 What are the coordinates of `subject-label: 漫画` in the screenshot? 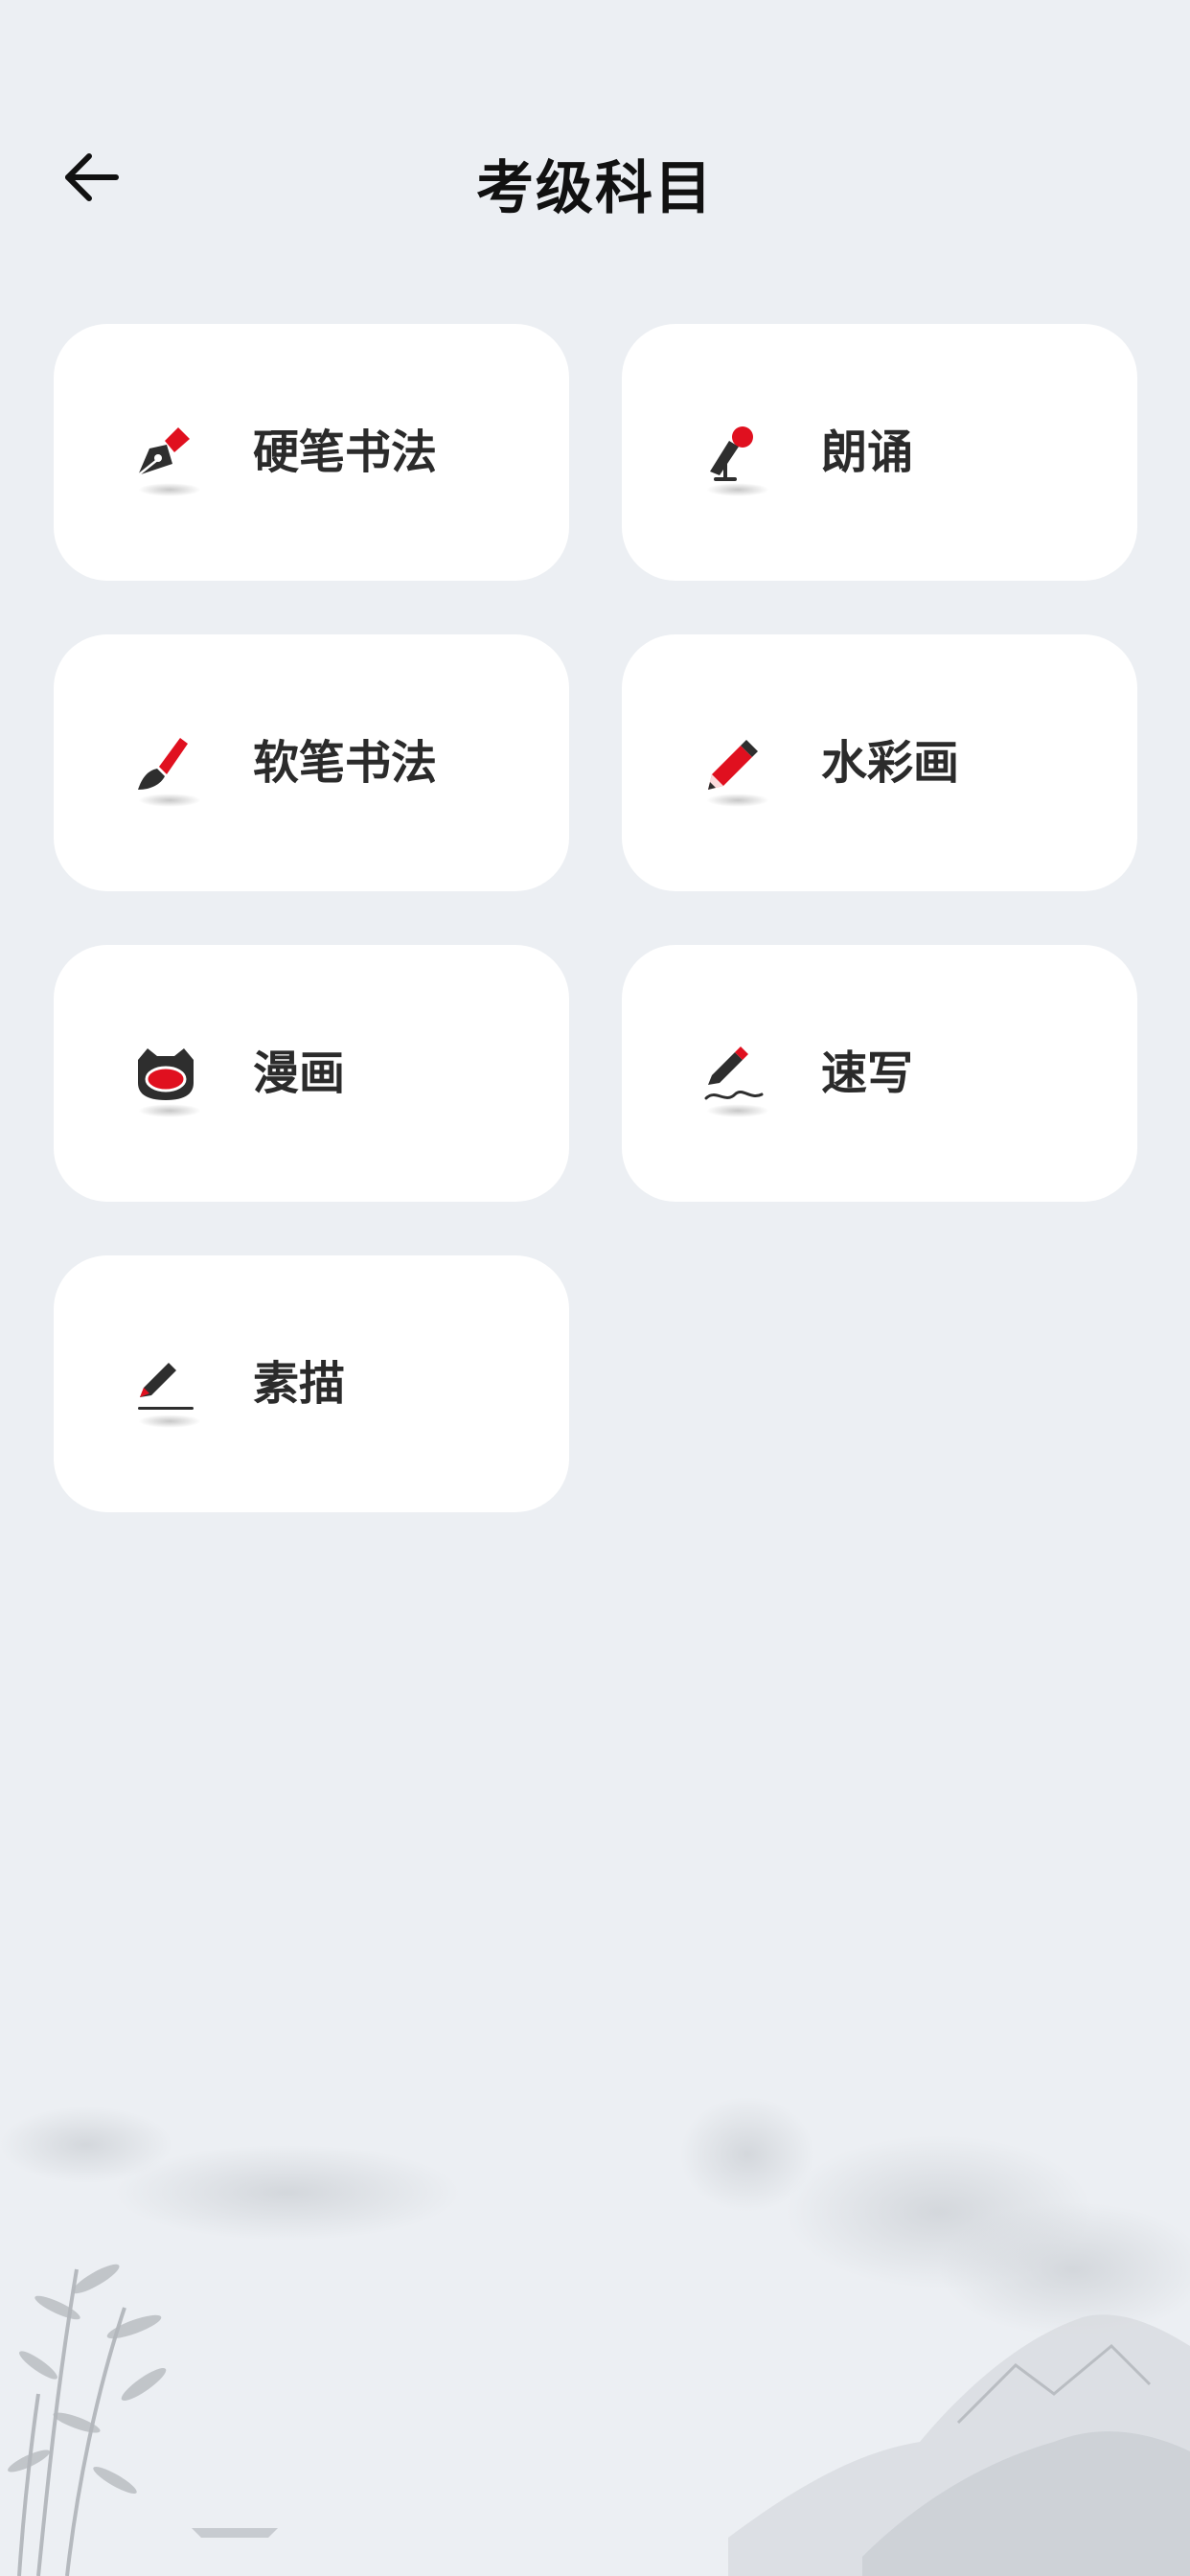 It's located at (300, 1073).